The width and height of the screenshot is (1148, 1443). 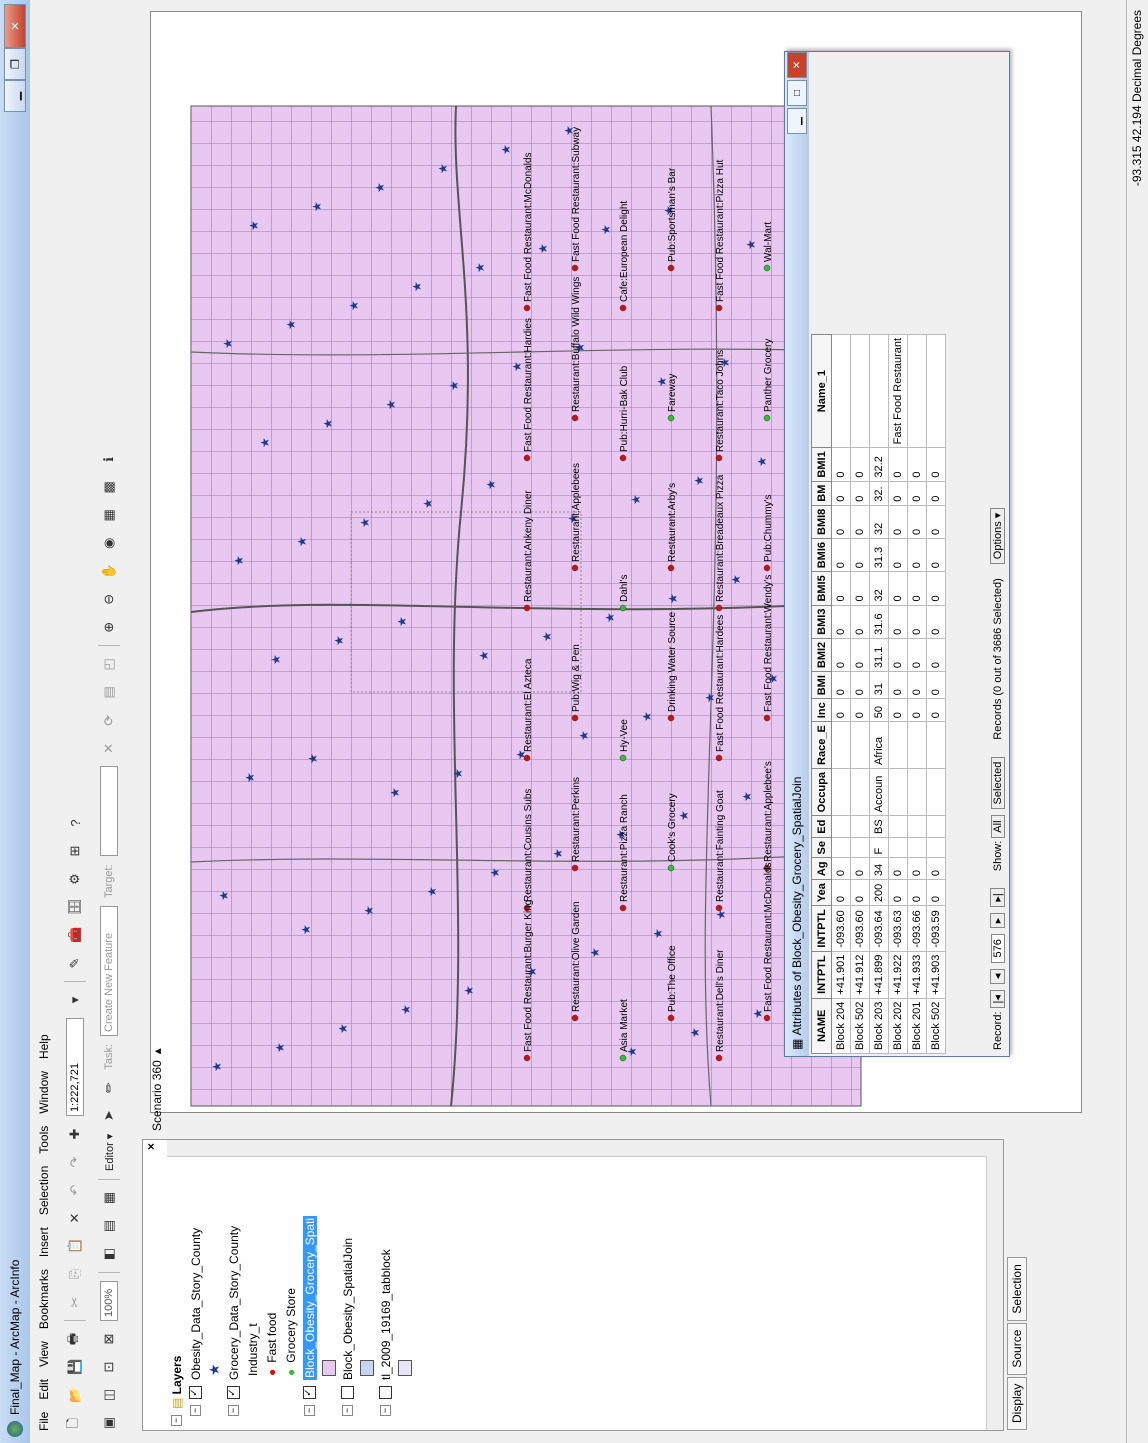 I want to click on table-row: Block 204 +41.901 -093.60 0 0 0 0 0 0 0 0 0 0 0, so click(x=841, y=694).